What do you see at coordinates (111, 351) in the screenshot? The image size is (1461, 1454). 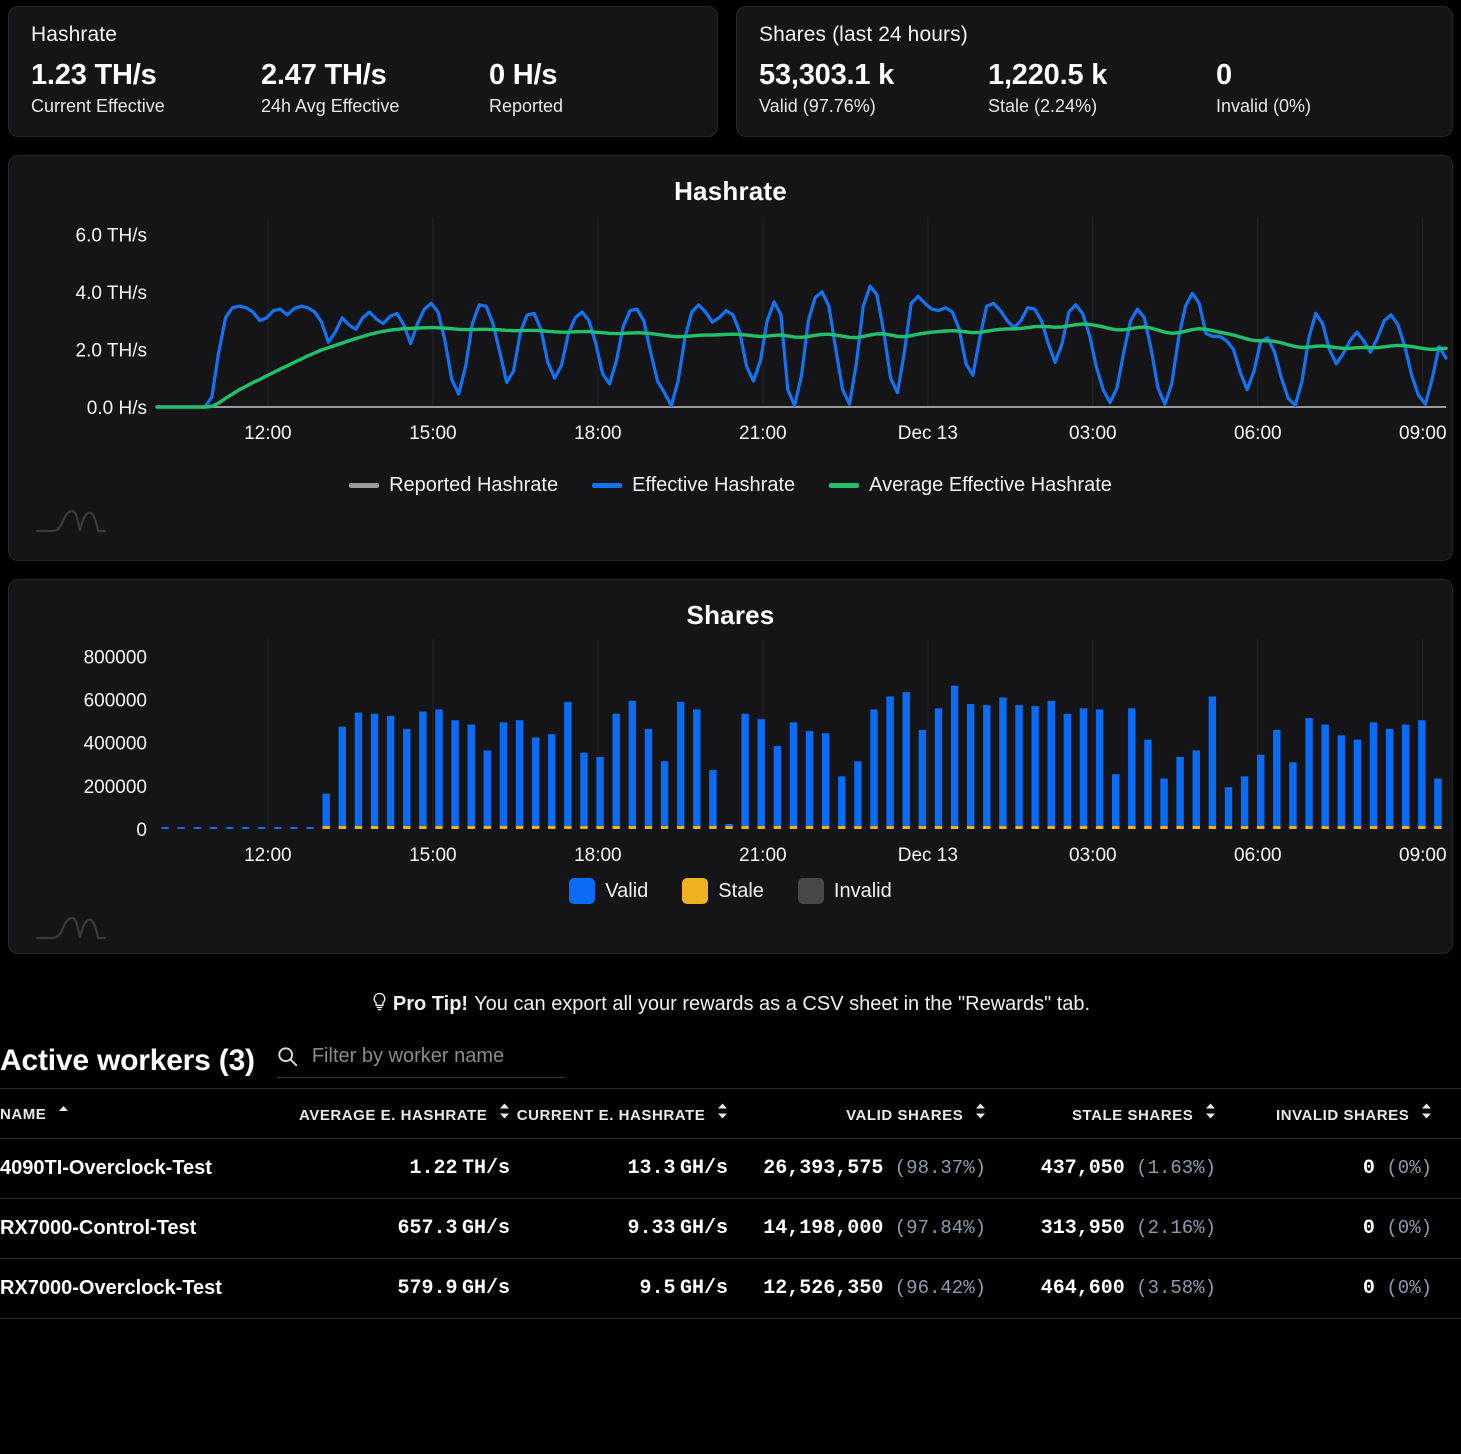 I see `svg-text: 2.0 TH/s` at bounding box center [111, 351].